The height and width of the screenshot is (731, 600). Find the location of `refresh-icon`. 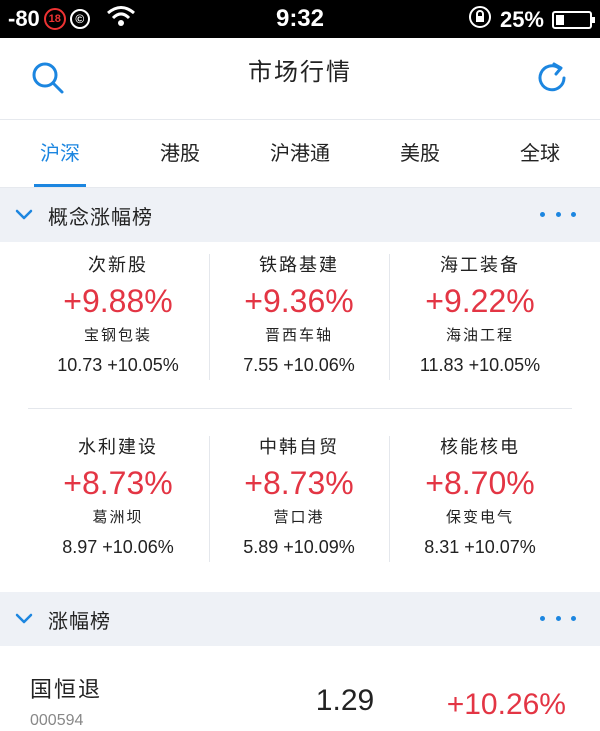

refresh-icon is located at coordinates (552, 77).